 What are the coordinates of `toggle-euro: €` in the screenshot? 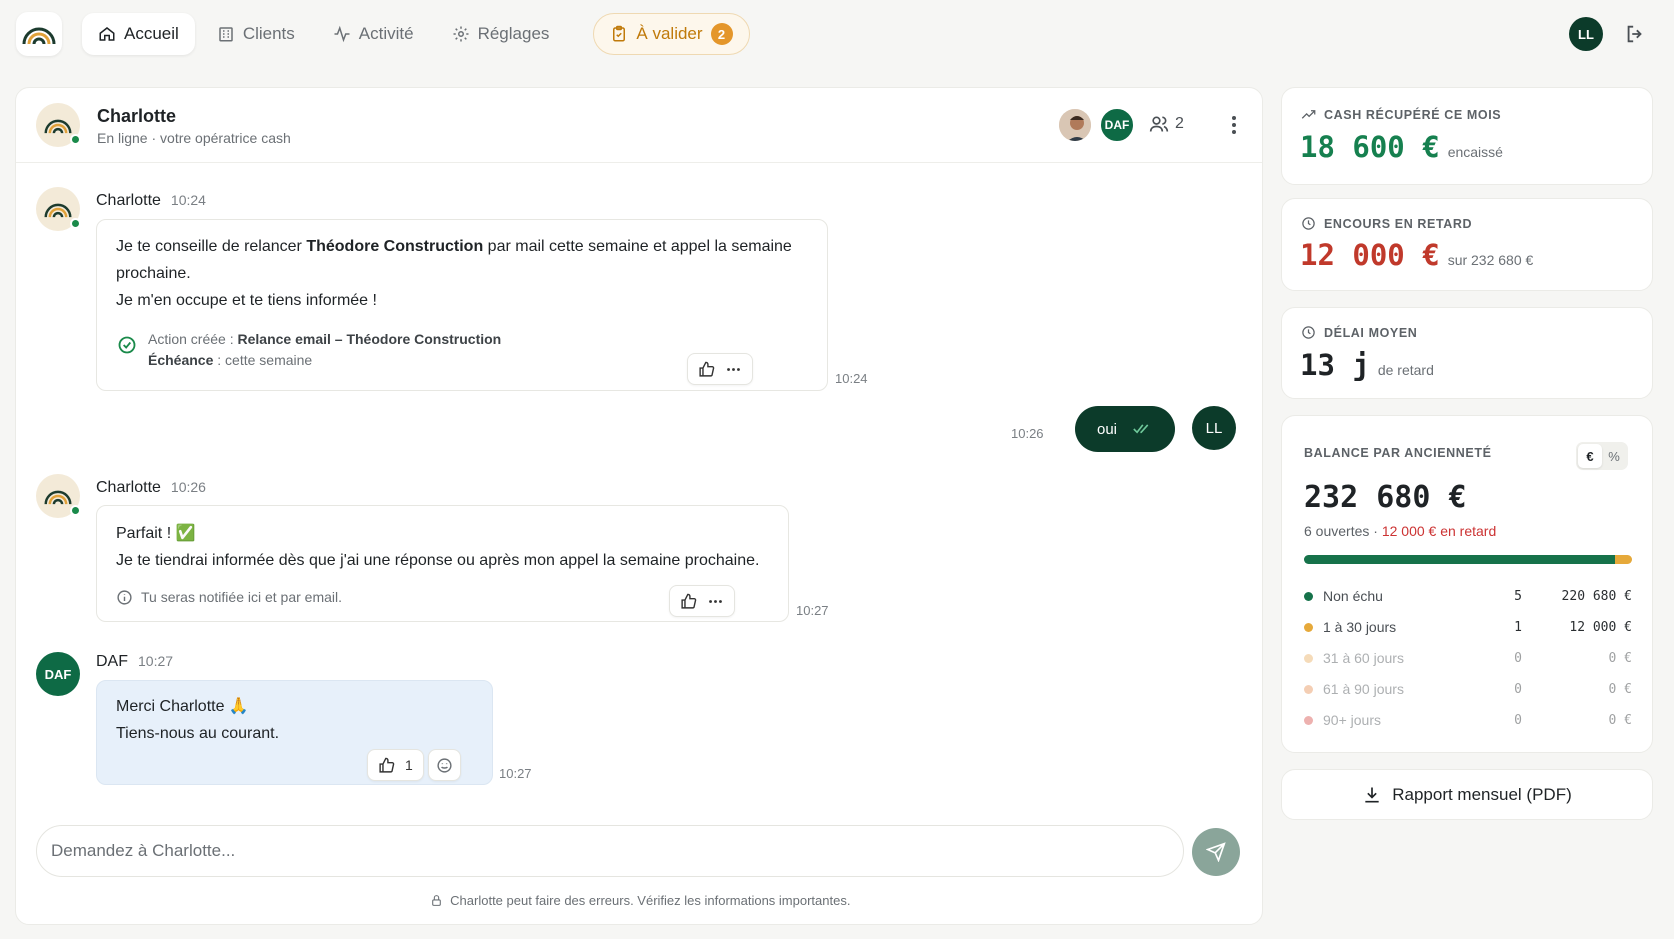 It's located at (1590, 456).